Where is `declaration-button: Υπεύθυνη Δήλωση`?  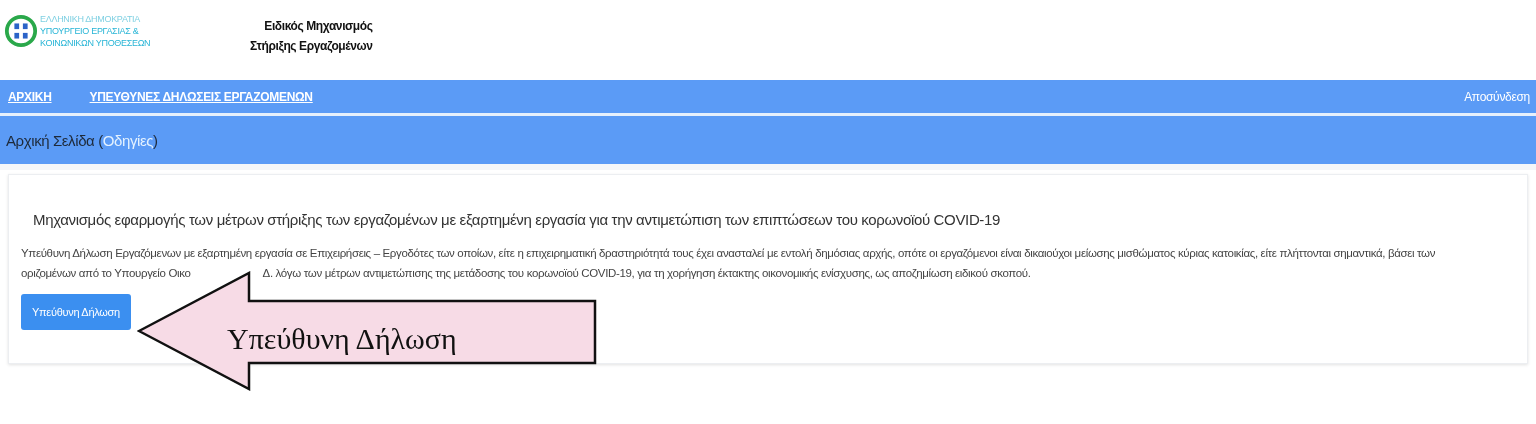
declaration-button: Υπεύθυνη Δήλωση is located at coordinates (76, 312).